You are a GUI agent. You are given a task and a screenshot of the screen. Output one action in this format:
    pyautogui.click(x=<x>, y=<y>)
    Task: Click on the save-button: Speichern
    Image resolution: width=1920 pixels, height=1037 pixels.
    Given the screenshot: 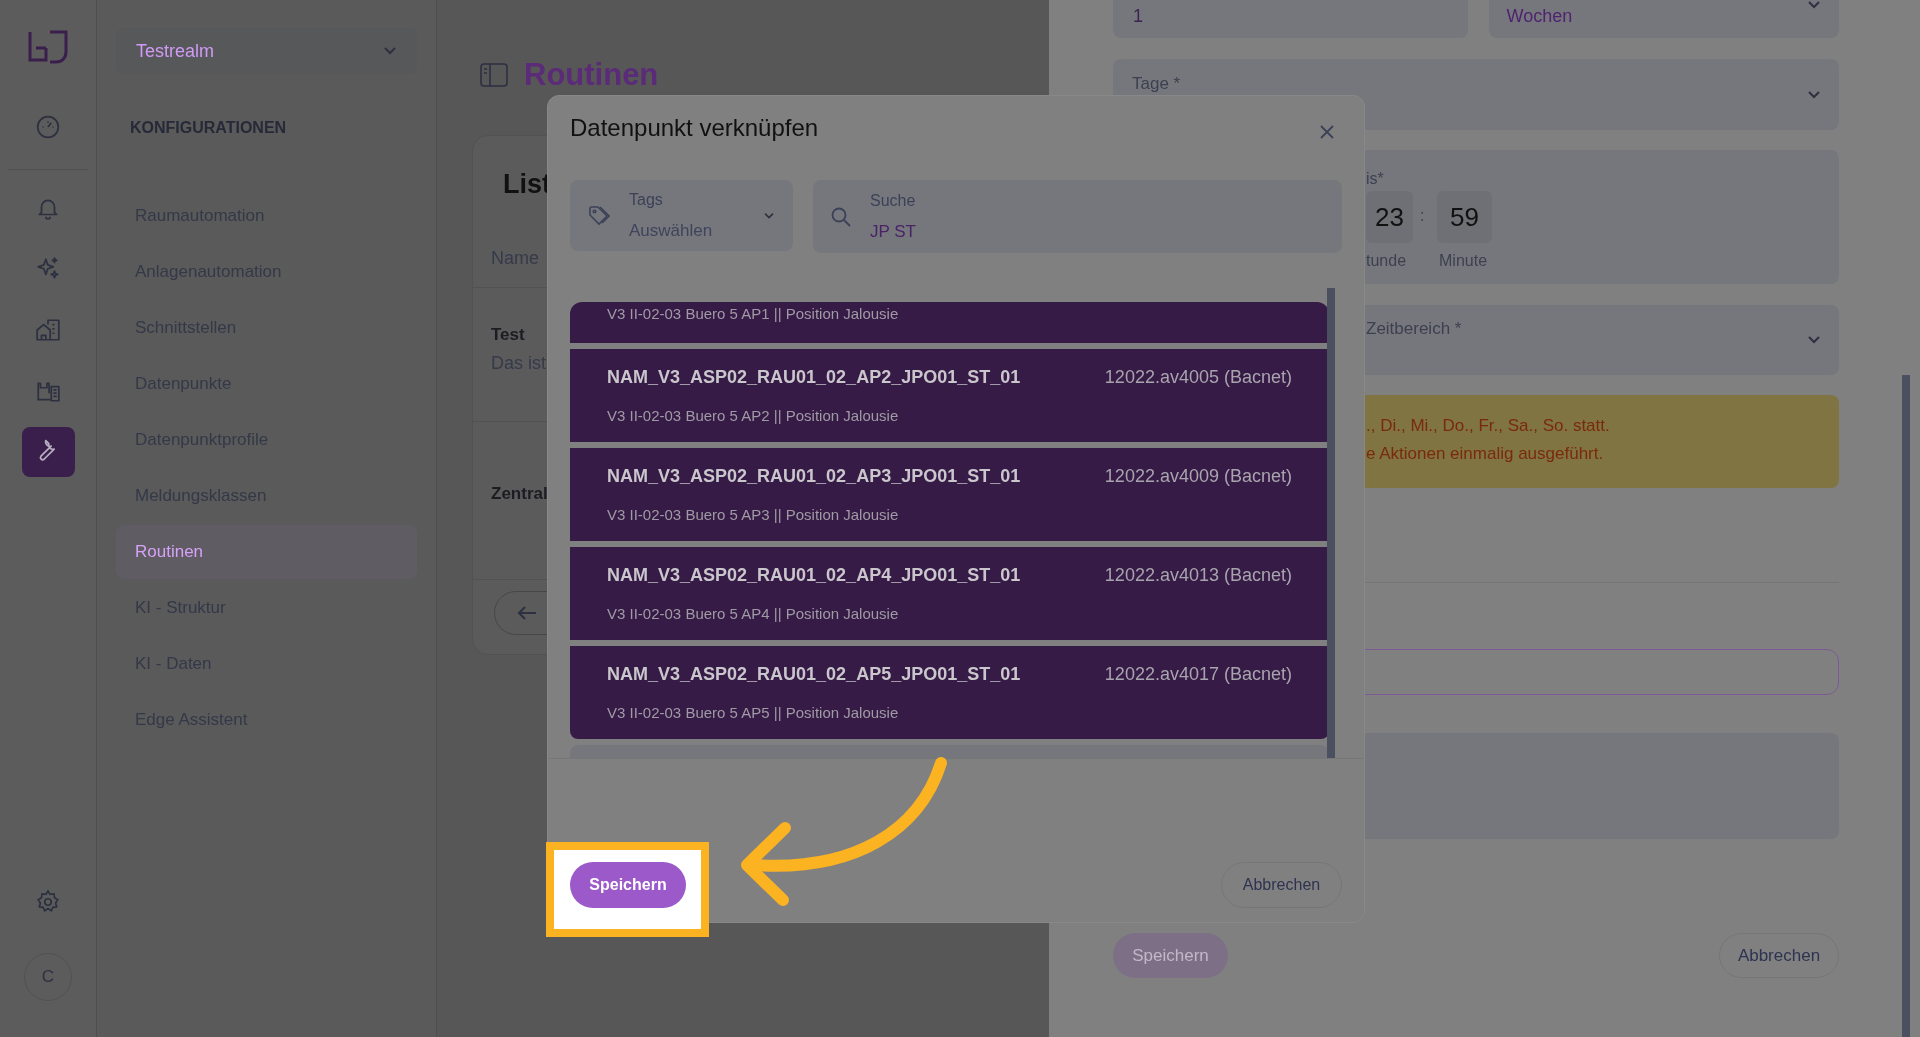 What is the action you would take?
    pyautogui.click(x=628, y=885)
    